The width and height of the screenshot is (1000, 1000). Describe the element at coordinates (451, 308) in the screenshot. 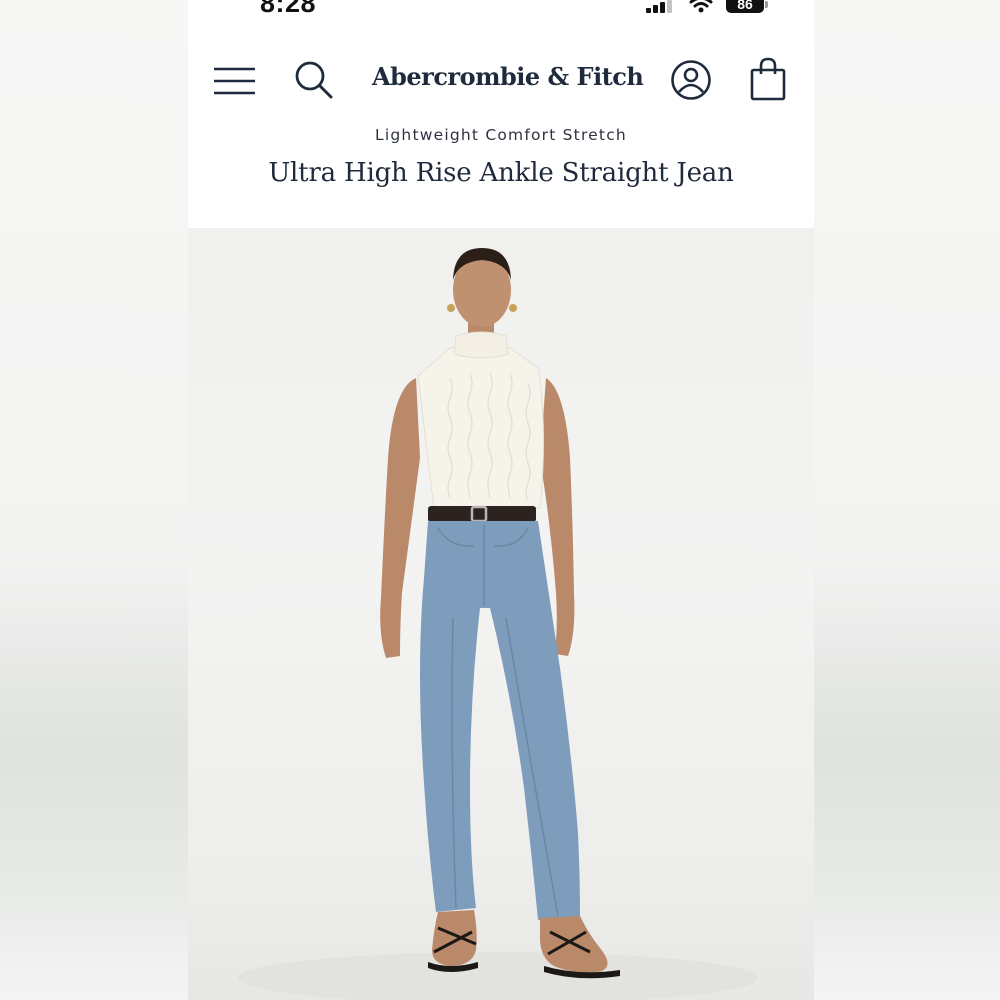

I see `left-earring` at that location.